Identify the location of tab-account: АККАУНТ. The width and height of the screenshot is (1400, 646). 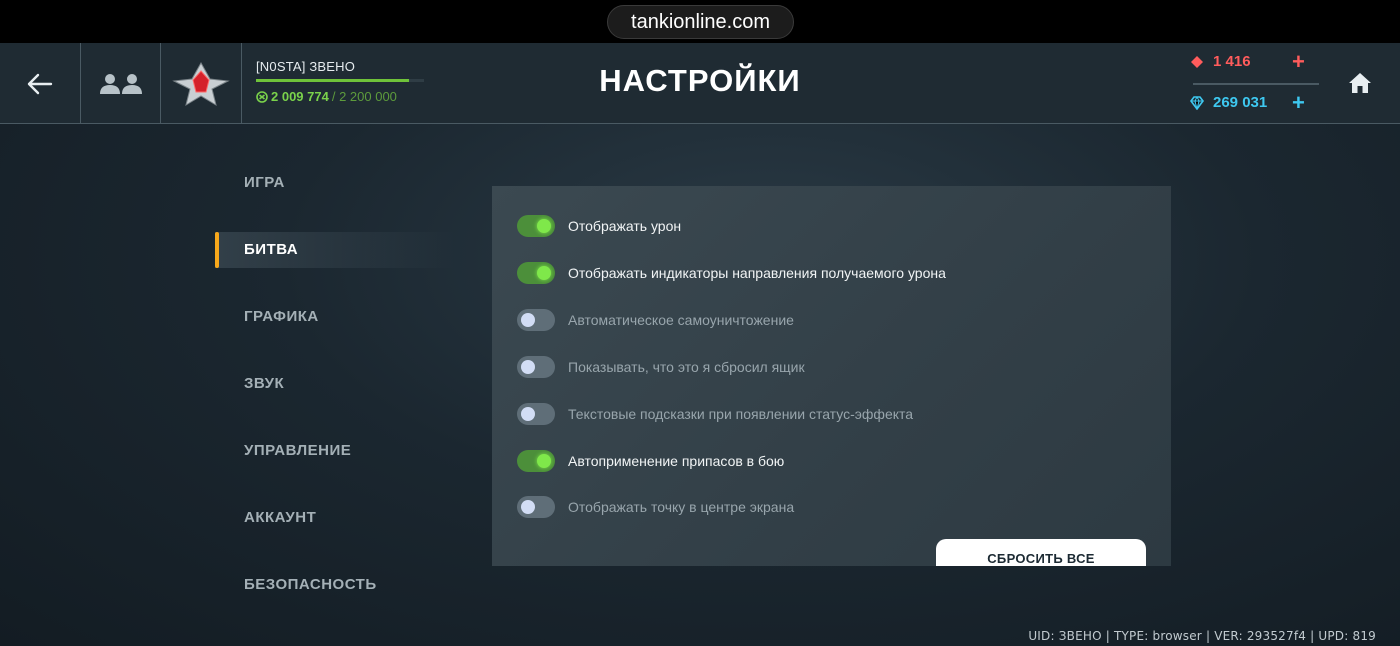
(335, 518).